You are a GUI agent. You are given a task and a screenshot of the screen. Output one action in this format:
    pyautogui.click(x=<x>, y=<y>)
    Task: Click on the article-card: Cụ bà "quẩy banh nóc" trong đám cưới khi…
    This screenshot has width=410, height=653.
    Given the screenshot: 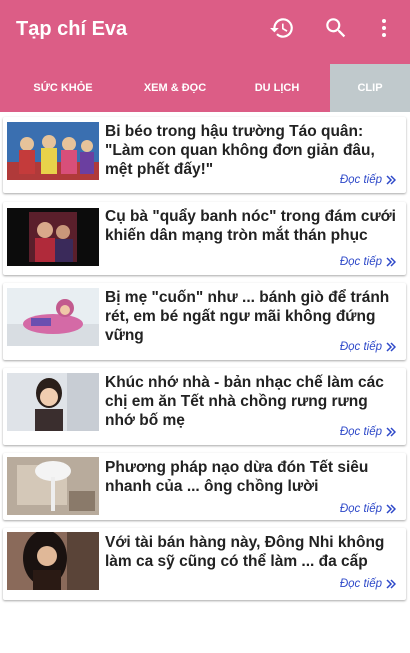 What is the action you would take?
    pyautogui.click(x=204, y=238)
    